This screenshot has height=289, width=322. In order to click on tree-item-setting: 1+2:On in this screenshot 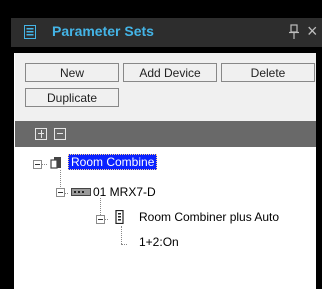, I will do `click(159, 242)`.